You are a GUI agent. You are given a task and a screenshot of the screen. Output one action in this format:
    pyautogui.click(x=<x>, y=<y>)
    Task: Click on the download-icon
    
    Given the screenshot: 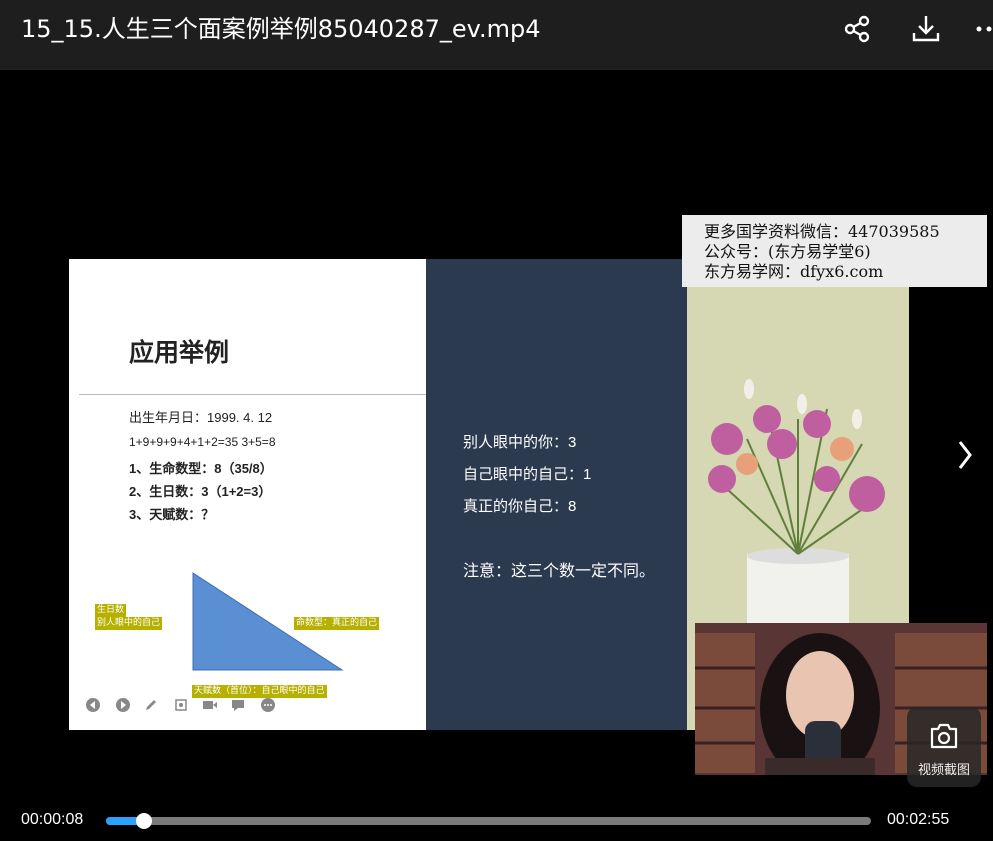 What is the action you would take?
    pyautogui.click(x=926, y=29)
    